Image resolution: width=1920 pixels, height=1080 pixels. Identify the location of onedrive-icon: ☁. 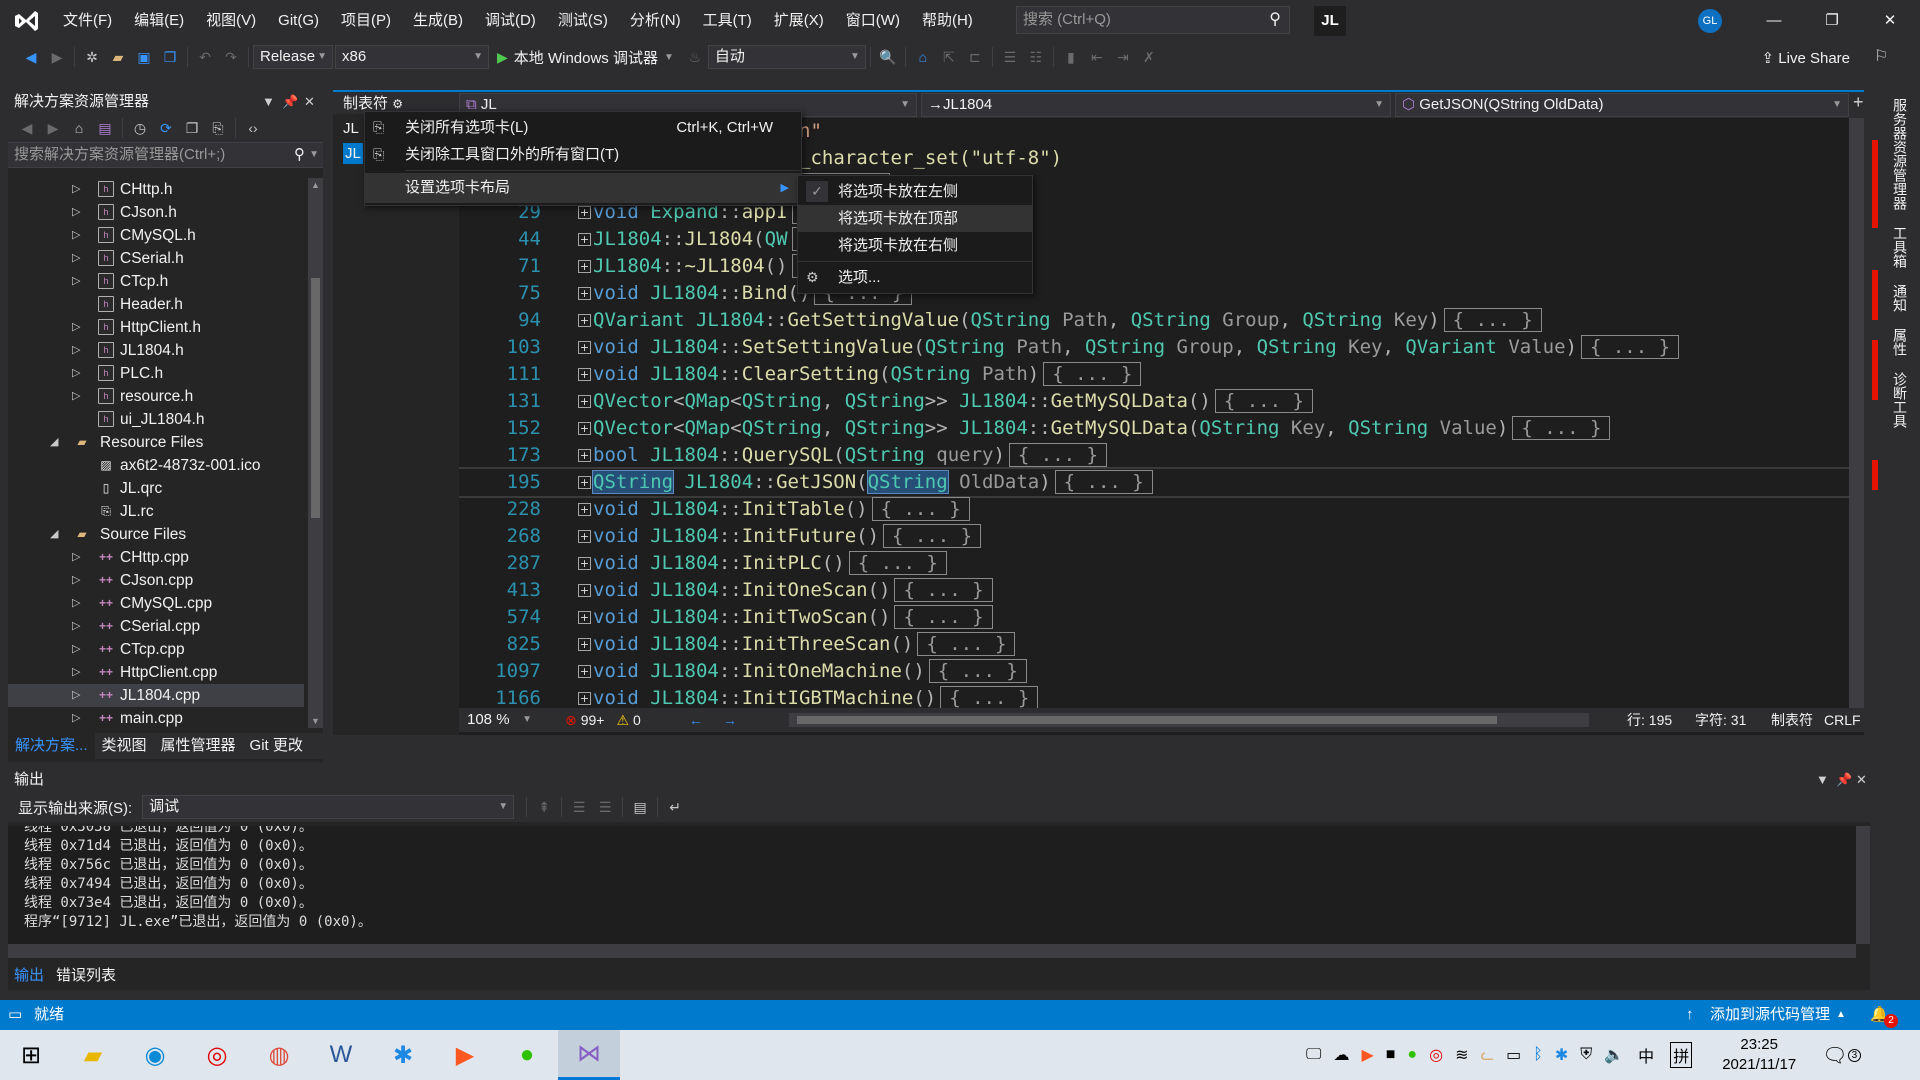
(1341, 1055).